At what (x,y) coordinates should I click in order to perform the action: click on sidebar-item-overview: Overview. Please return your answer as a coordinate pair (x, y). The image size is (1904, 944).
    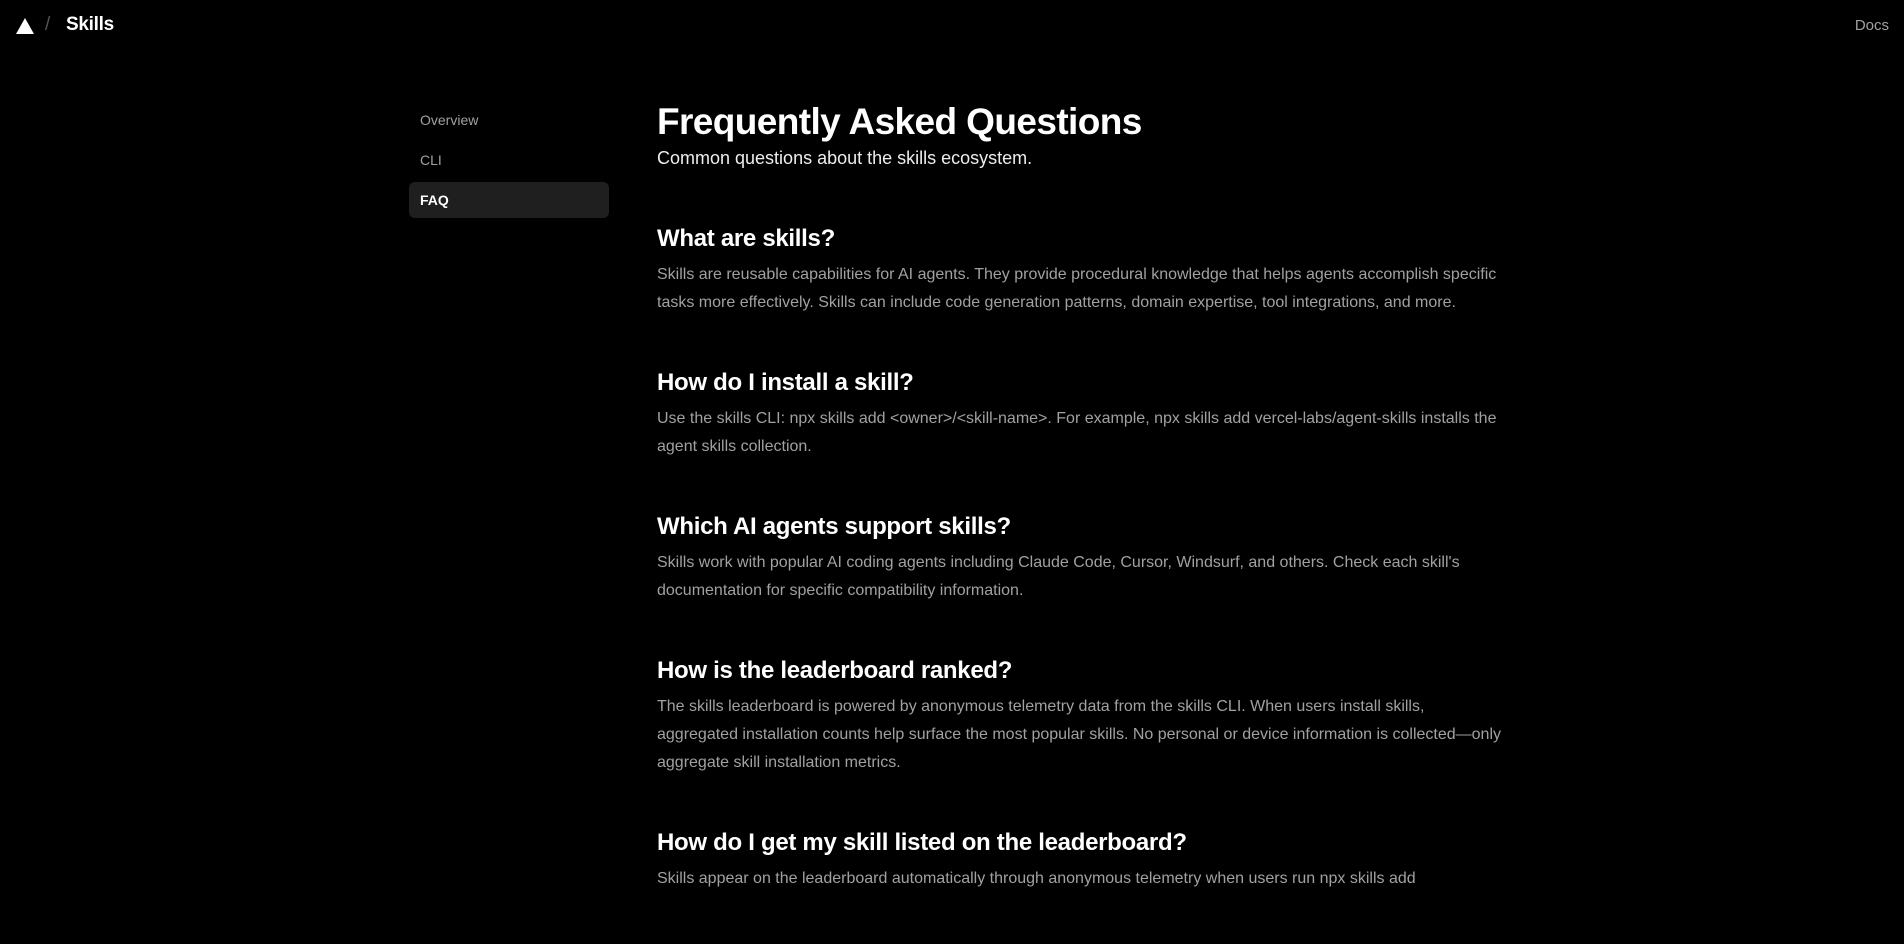
    Looking at the image, I should click on (509, 120).